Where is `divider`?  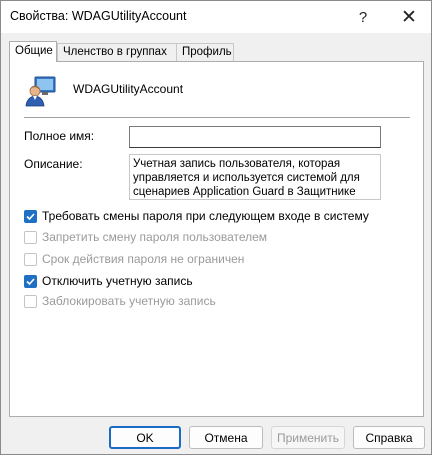
divider is located at coordinates (217, 117).